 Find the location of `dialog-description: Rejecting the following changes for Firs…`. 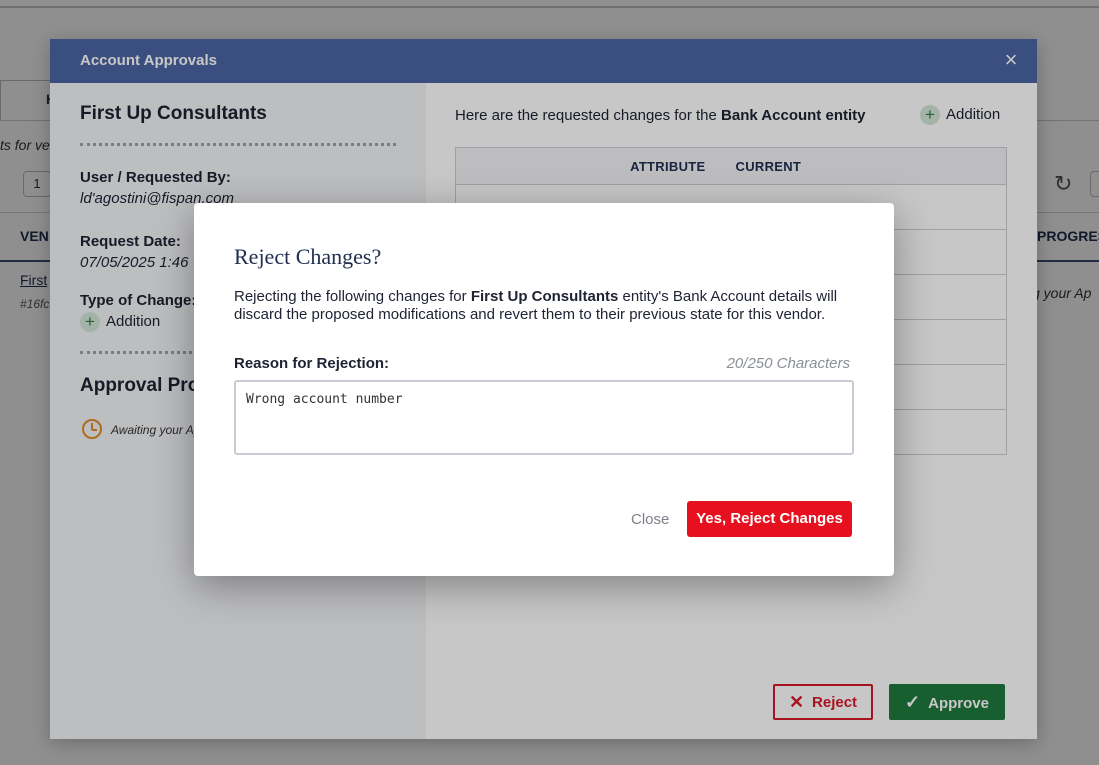

dialog-description: Rejecting the following changes for Firs… is located at coordinates (549, 306).